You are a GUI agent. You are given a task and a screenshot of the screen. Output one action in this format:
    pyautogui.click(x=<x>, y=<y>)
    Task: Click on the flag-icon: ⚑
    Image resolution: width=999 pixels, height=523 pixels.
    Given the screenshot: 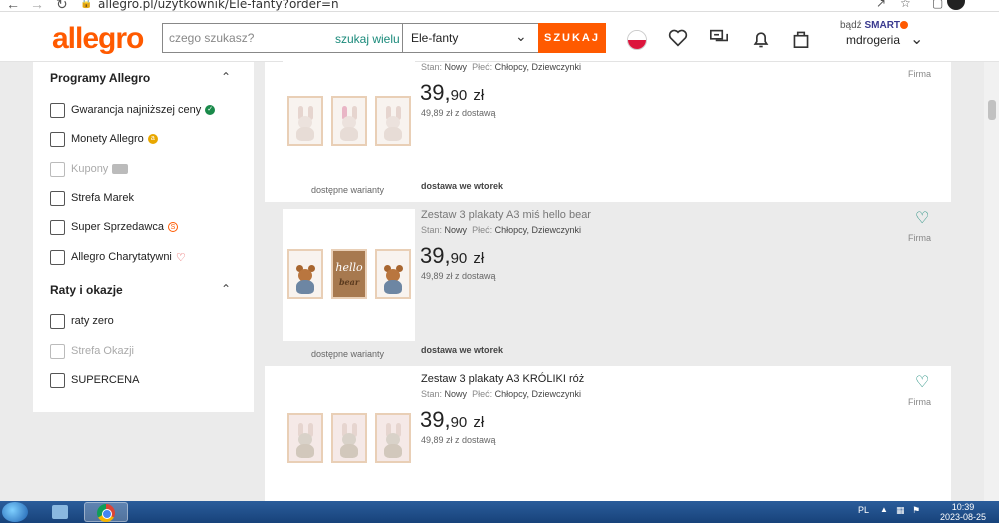 What is the action you would take?
    pyautogui.click(x=916, y=510)
    